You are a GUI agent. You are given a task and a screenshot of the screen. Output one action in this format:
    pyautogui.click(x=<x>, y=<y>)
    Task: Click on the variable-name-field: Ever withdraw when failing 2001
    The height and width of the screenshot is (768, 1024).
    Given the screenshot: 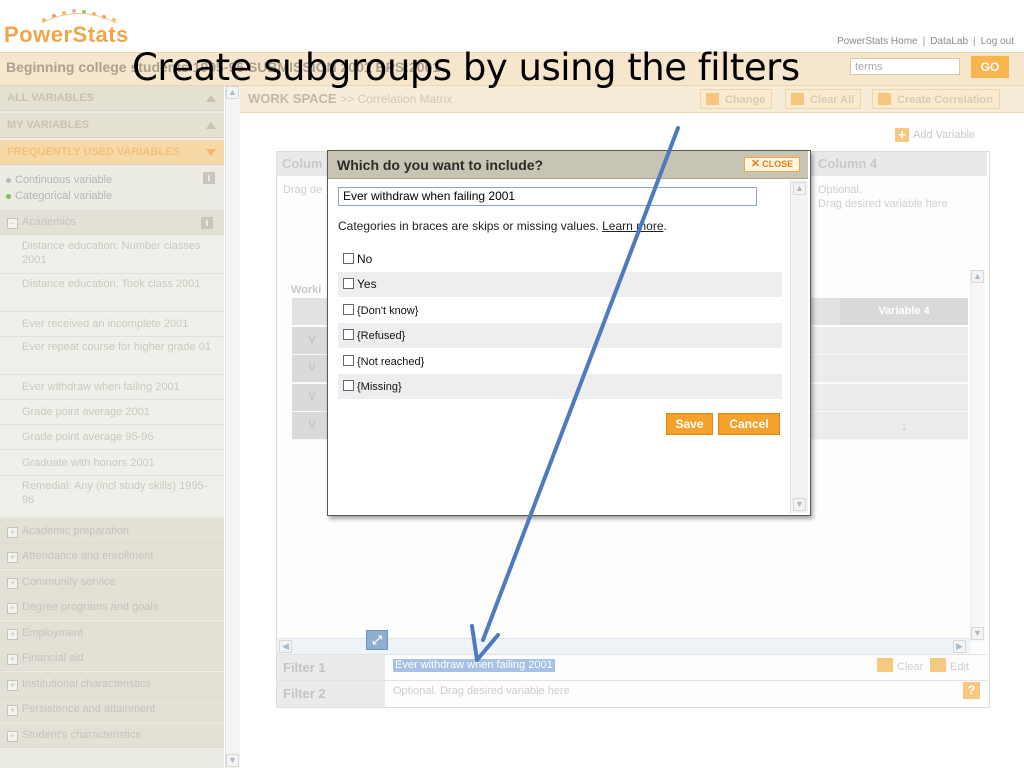 What is the action you would take?
    pyautogui.click(x=547, y=196)
    